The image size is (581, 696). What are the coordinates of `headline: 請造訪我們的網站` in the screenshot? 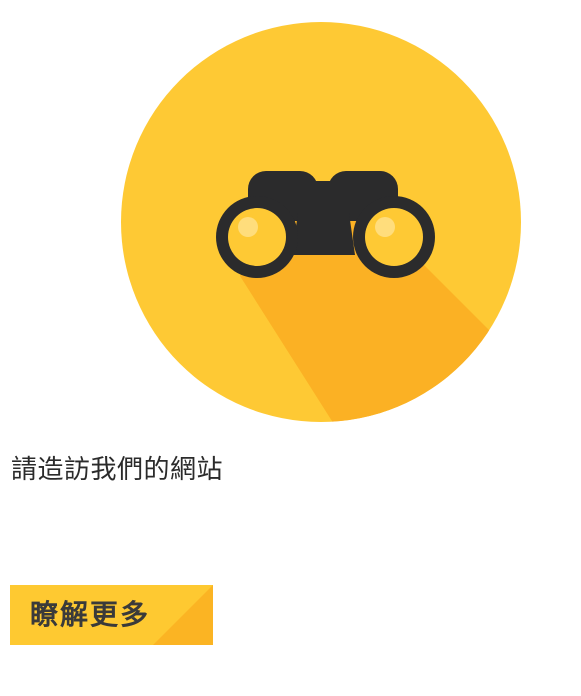 It's located at (117, 470).